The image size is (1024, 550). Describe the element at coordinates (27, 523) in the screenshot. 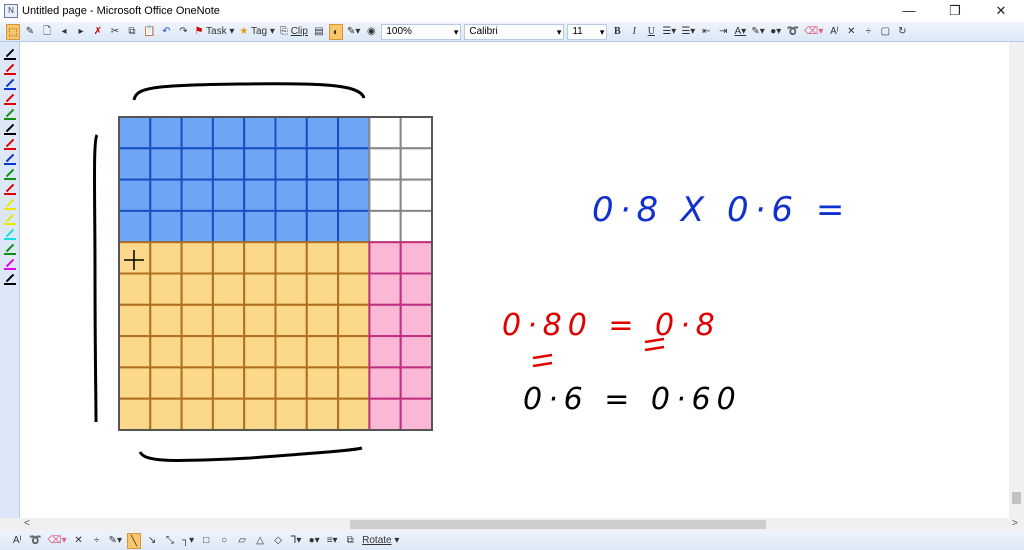

I see `scroll-left-icon: <` at that location.